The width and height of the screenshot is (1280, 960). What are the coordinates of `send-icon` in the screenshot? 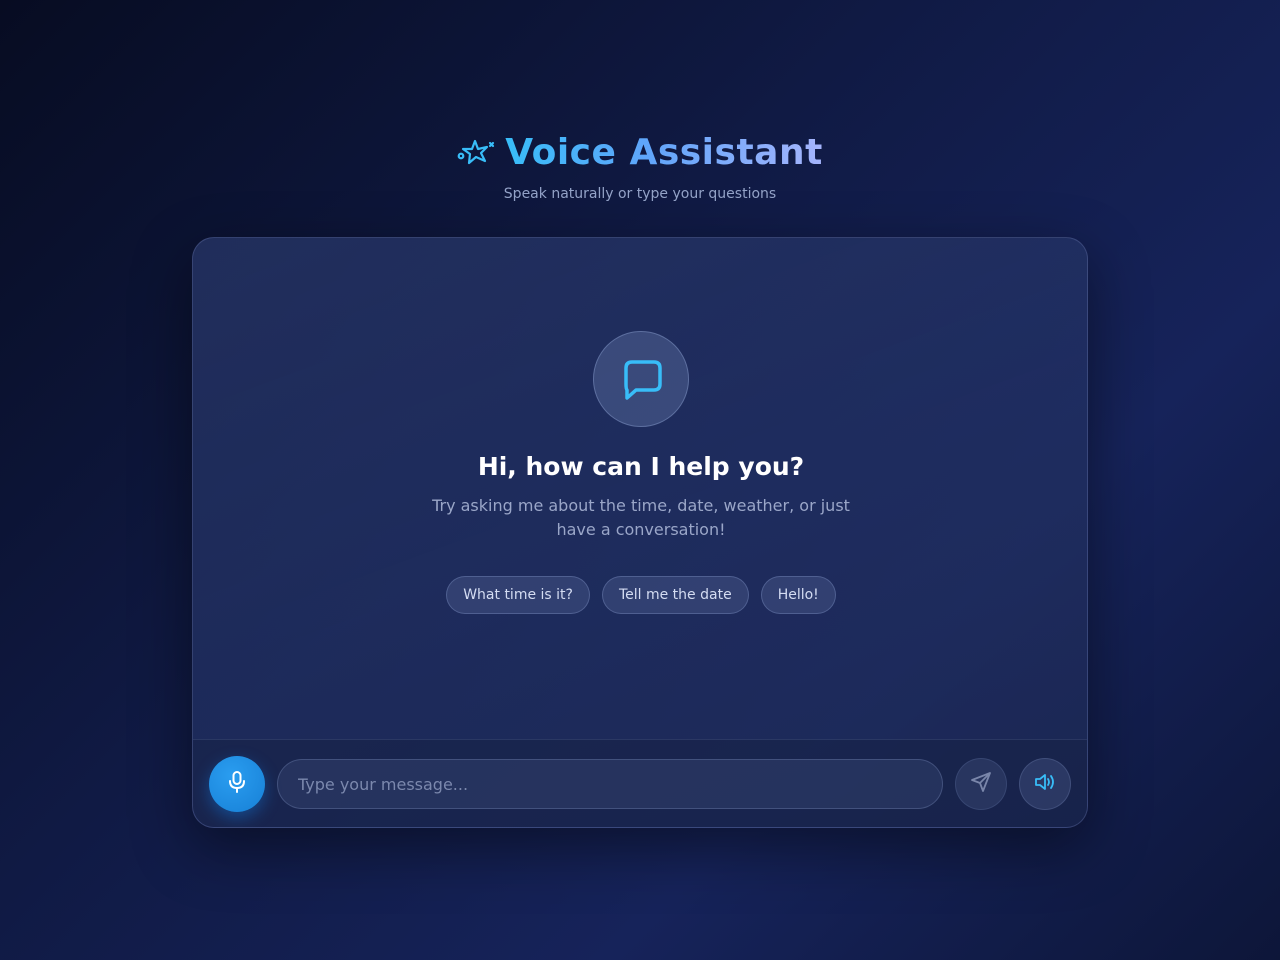 It's located at (981, 784).